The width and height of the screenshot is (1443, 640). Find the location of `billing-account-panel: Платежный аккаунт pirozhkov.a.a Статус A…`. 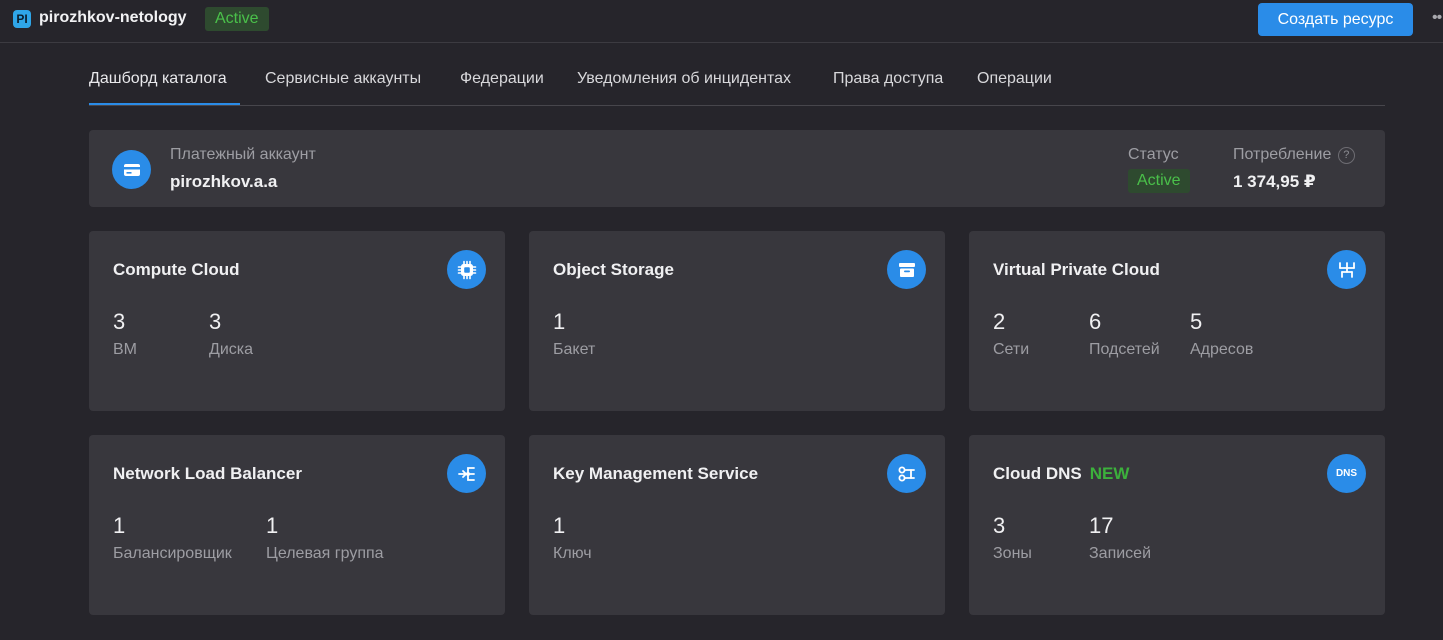

billing-account-panel: Платежный аккаунт pirozhkov.a.a Статус A… is located at coordinates (737, 168).